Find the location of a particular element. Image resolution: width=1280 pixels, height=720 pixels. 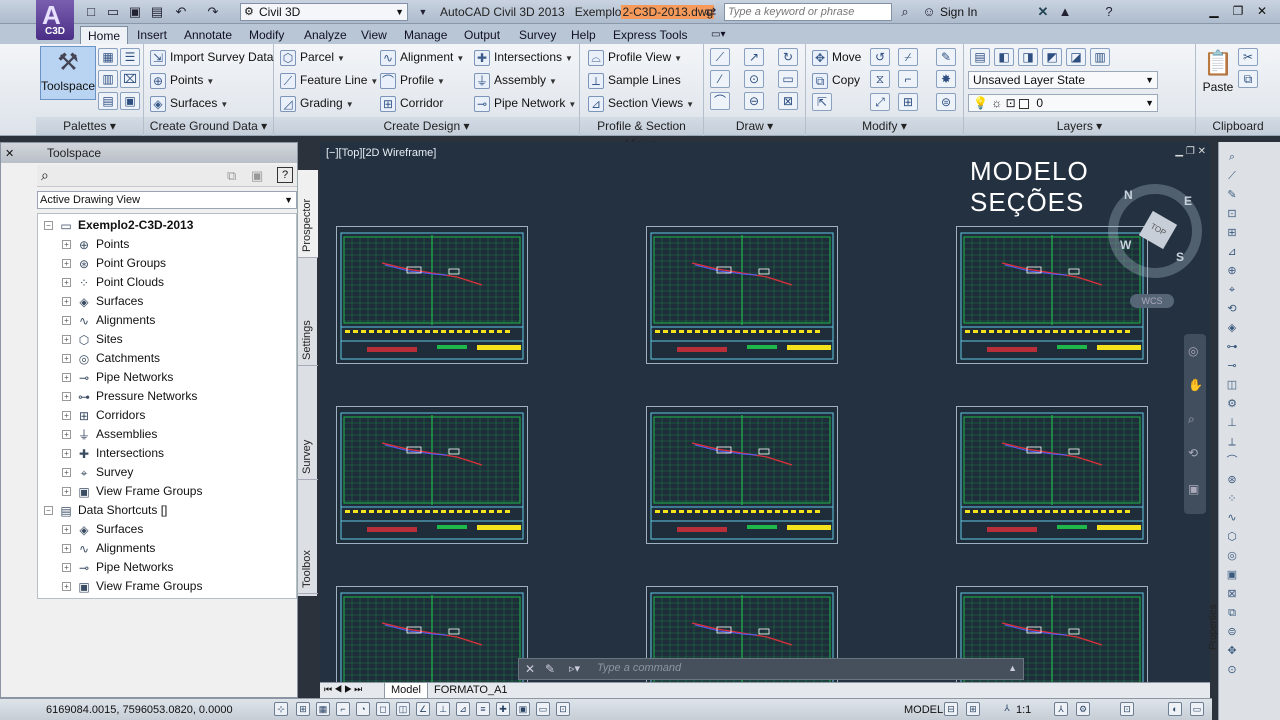

showmotion-icon: ▣ is located at coordinates (1193, 489).